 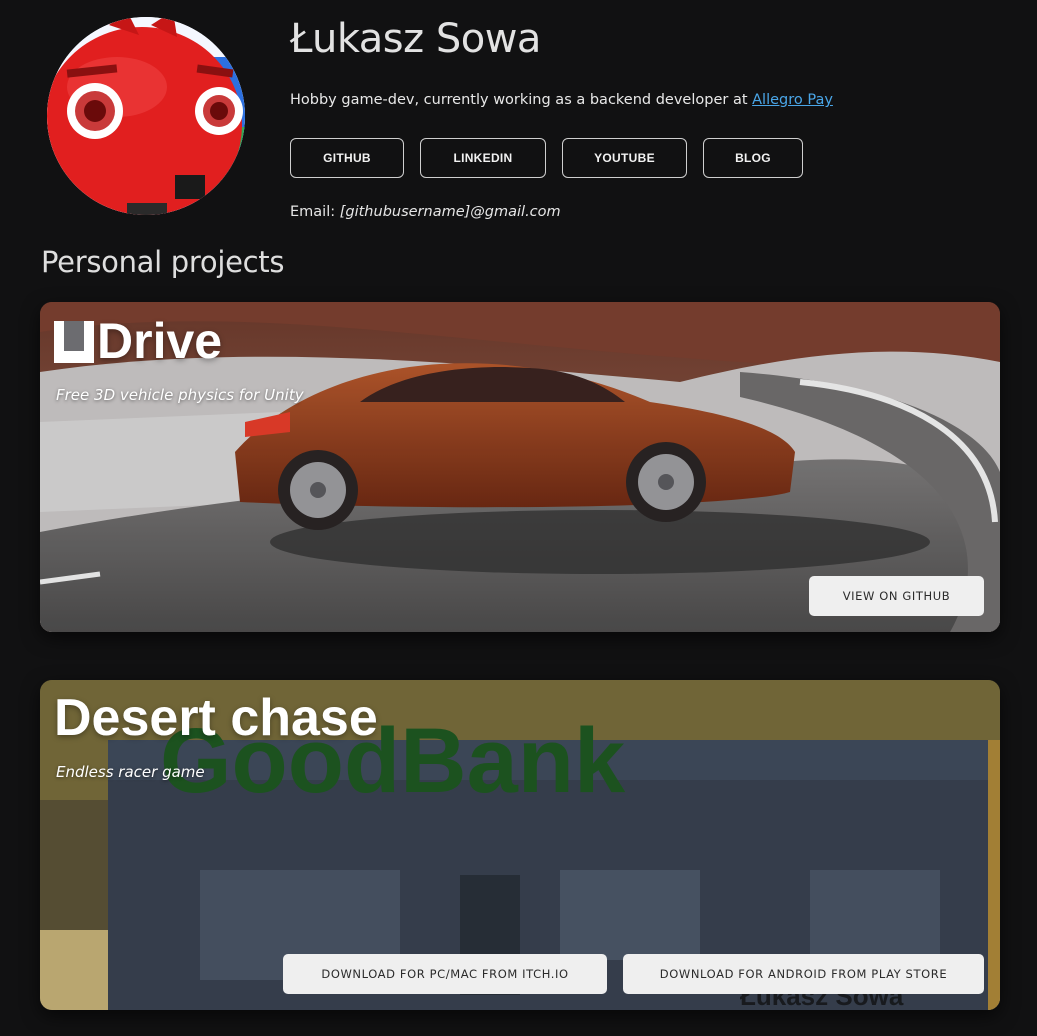 I want to click on youtube-button: YOUTUBE, so click(x=624, y=158).